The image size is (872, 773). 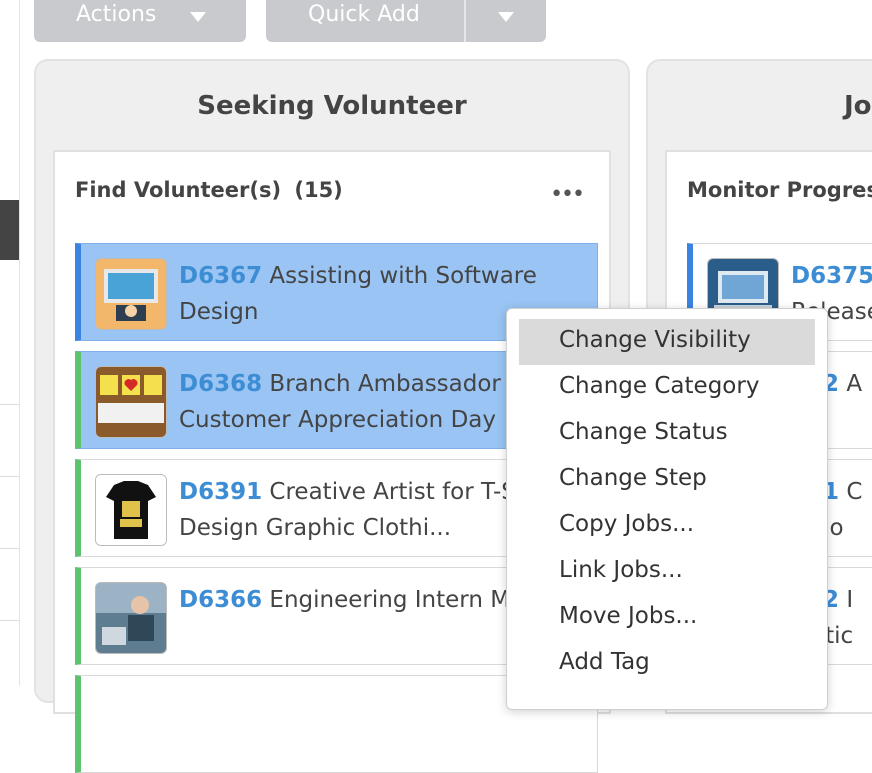 What do you see at coordinates (858, 106) in the screenshot?
I see `column-title: Jol` at bounding box center [858, 106].